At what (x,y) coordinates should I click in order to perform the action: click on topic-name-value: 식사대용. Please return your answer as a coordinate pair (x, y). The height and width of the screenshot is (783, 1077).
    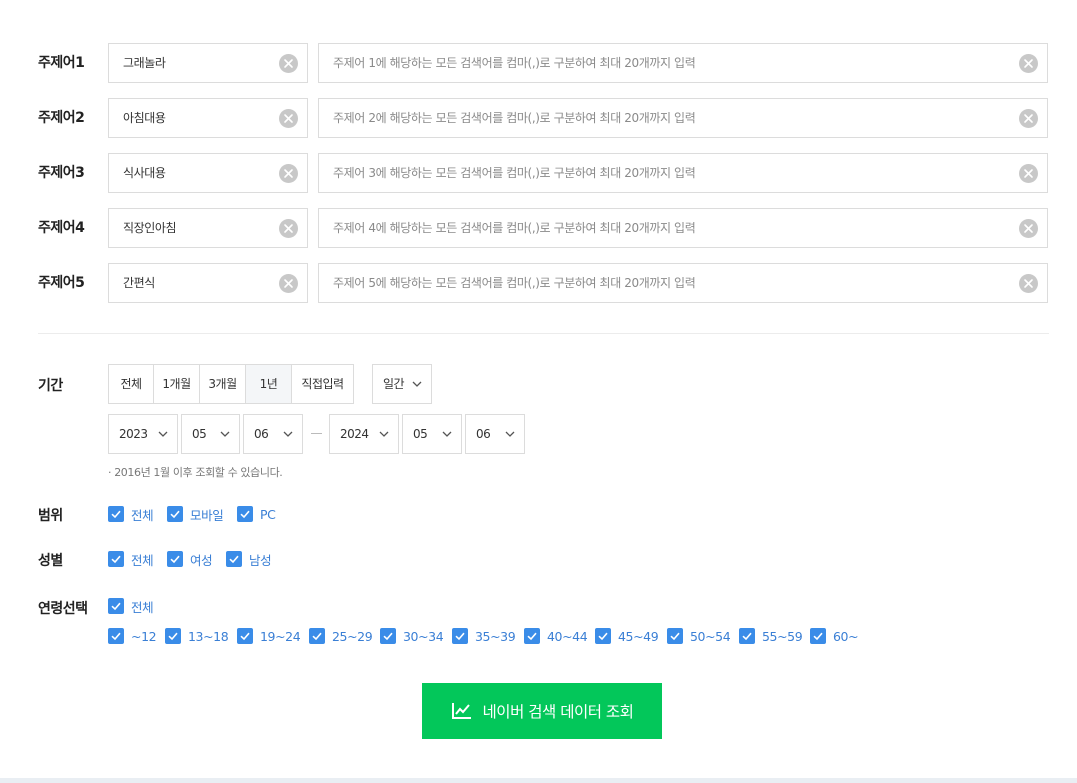
    Looking at the image, I should click on (144, 173).